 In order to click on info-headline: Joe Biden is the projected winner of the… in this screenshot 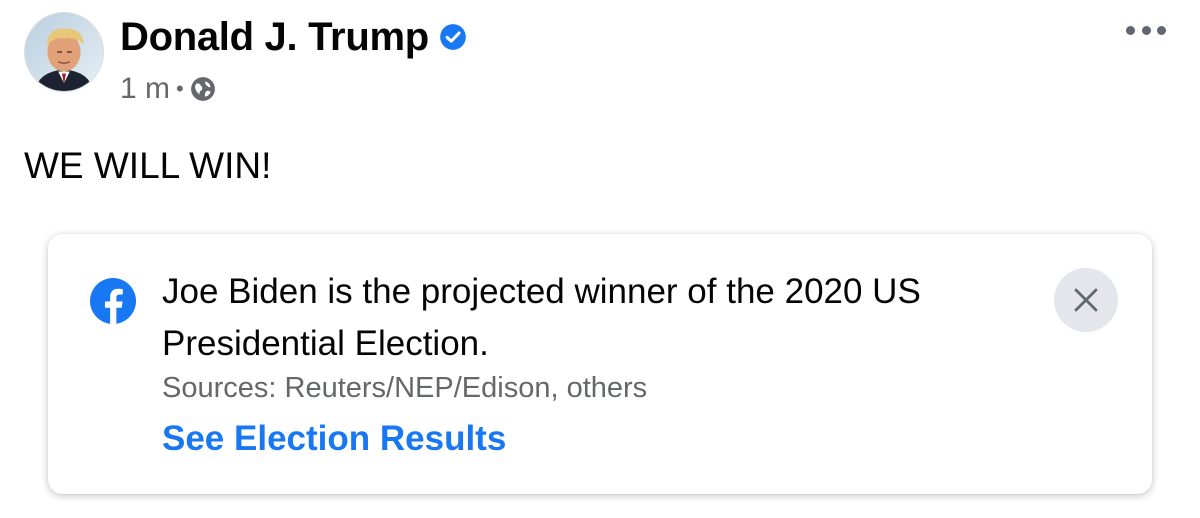, I will do `click(541, 317)`.